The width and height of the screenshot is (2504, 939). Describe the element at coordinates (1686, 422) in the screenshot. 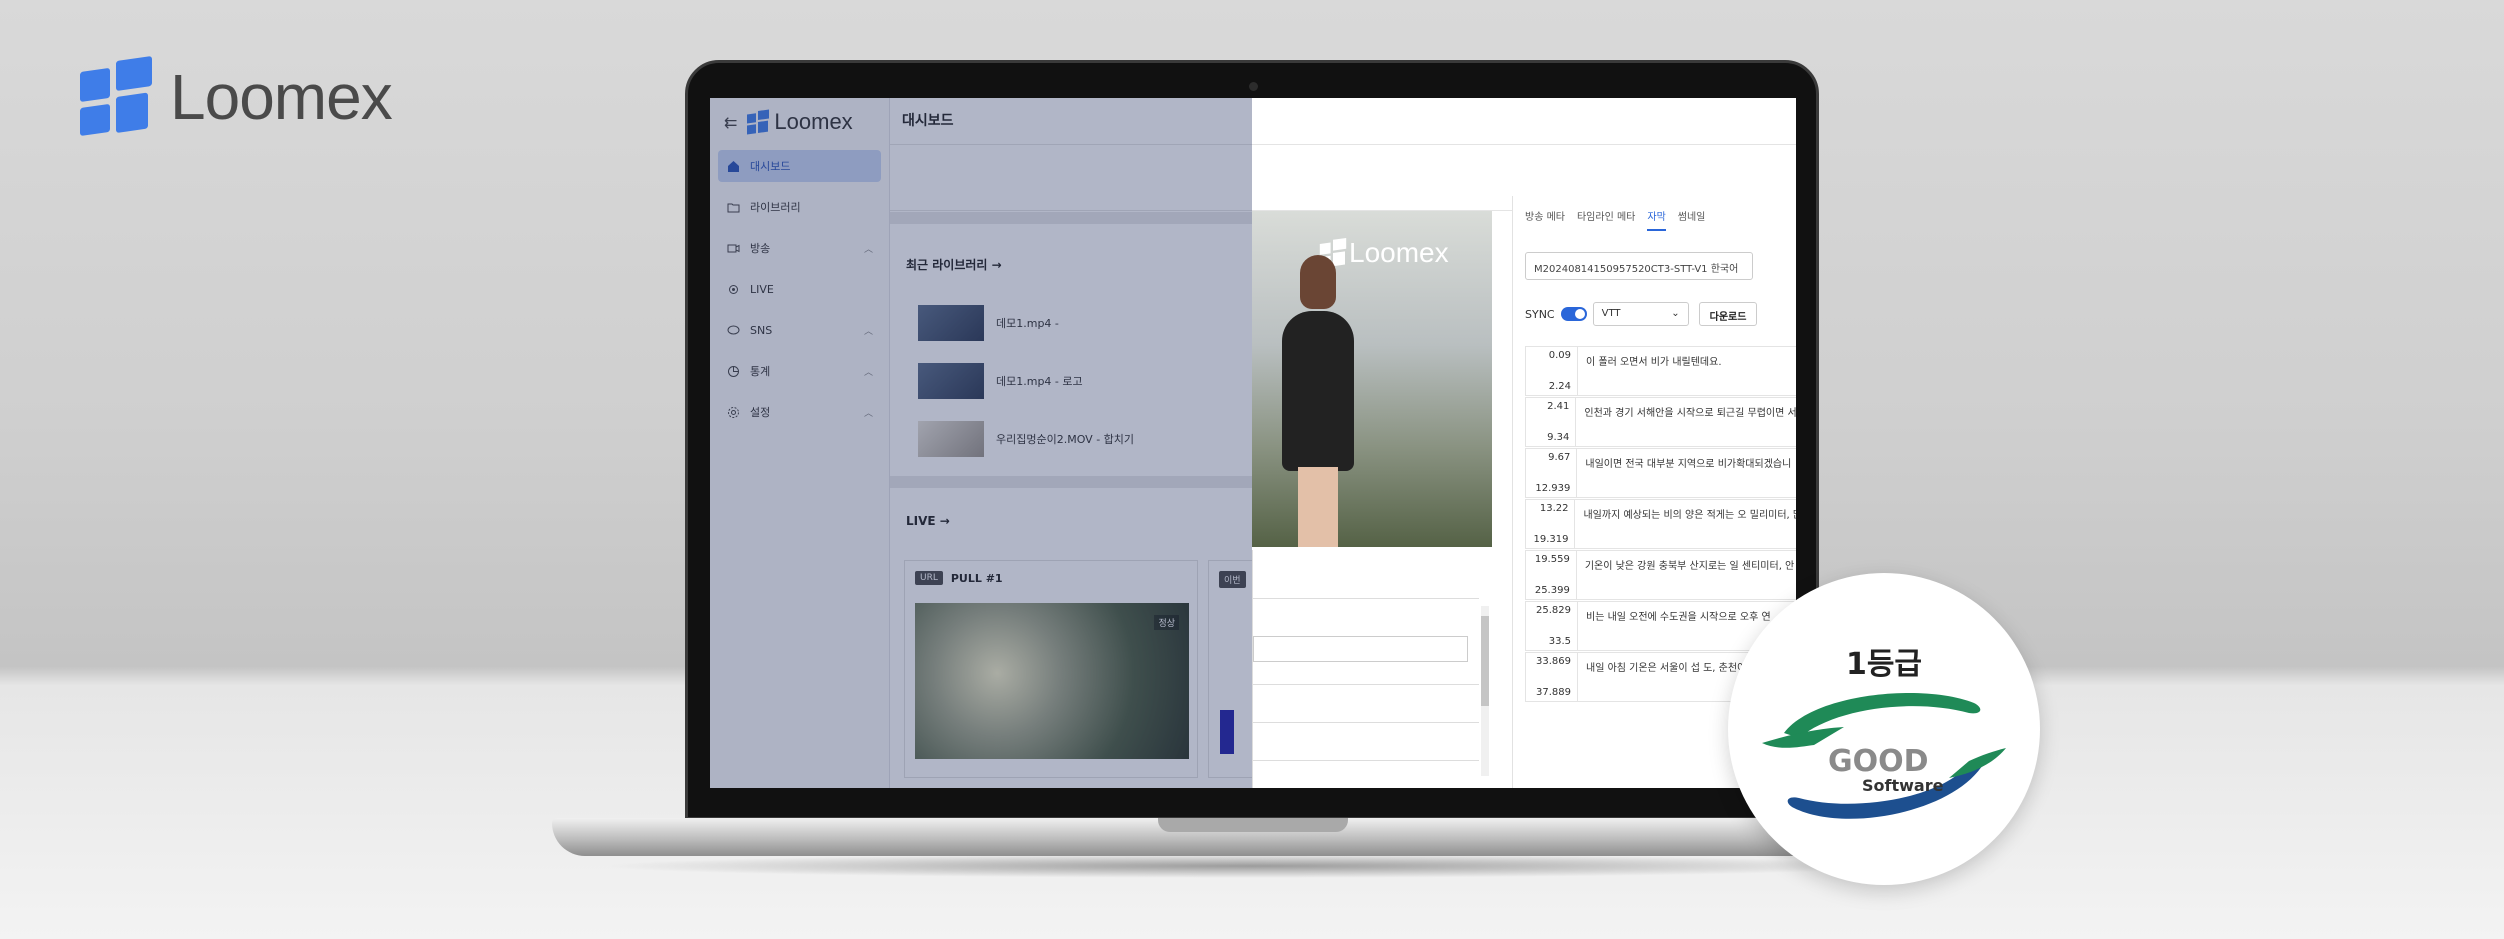

I see `subtitle-text: 인천과 경기 서해안을 시작으로 퇴근길 무렵이면 서` at that location.